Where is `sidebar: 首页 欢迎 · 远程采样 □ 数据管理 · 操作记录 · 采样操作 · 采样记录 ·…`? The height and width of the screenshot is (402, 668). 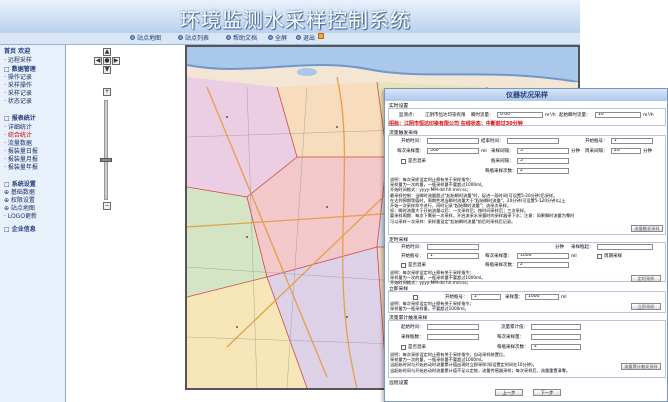
sidebar: 首页 欢迎 · 远程采样 □ 数据管理 · 操作记录 · 采样操作 · 采样记录 ·… is located at coordinates (33, 223).